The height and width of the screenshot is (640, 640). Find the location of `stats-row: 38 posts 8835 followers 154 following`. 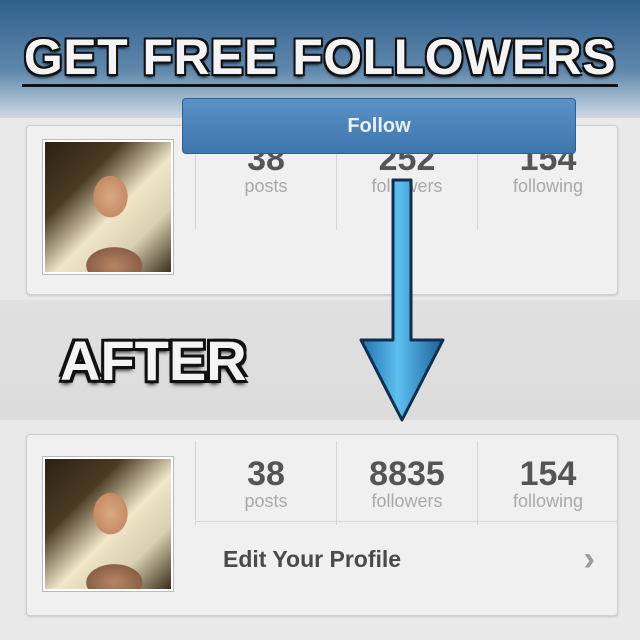

stats-row: 38 posts 8835 followers 154 following is located at coordinates (406, 483).